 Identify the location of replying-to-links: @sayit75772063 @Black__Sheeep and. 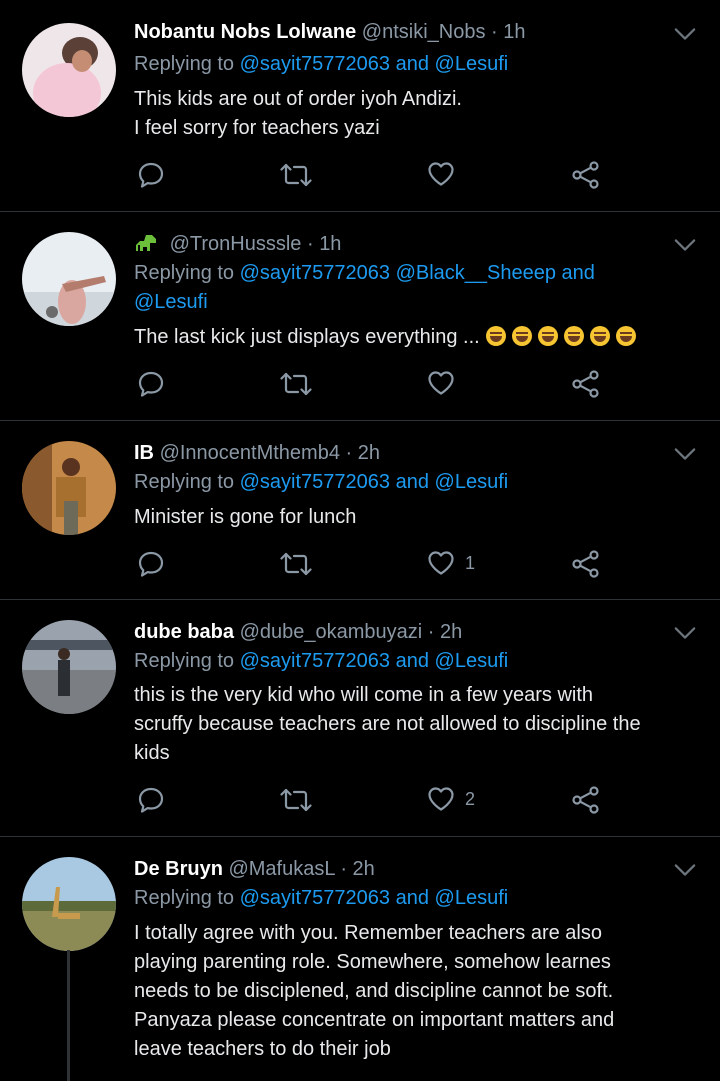
(417, 273).